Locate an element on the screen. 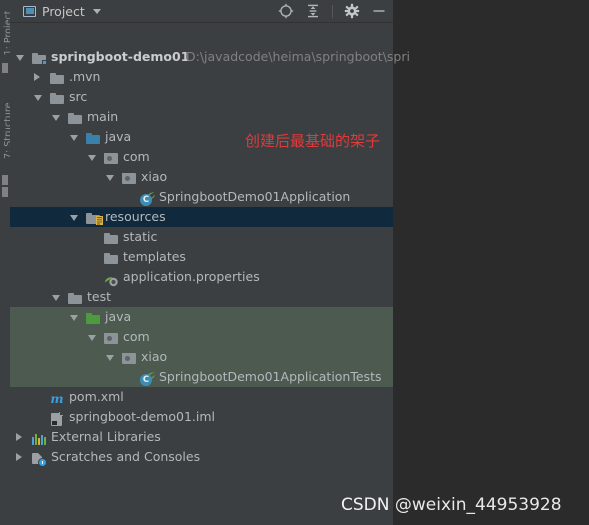 This screenshot has height=525, width=589. tree-row-label: Scratches and Consoles is located at coordinates (126, 456).